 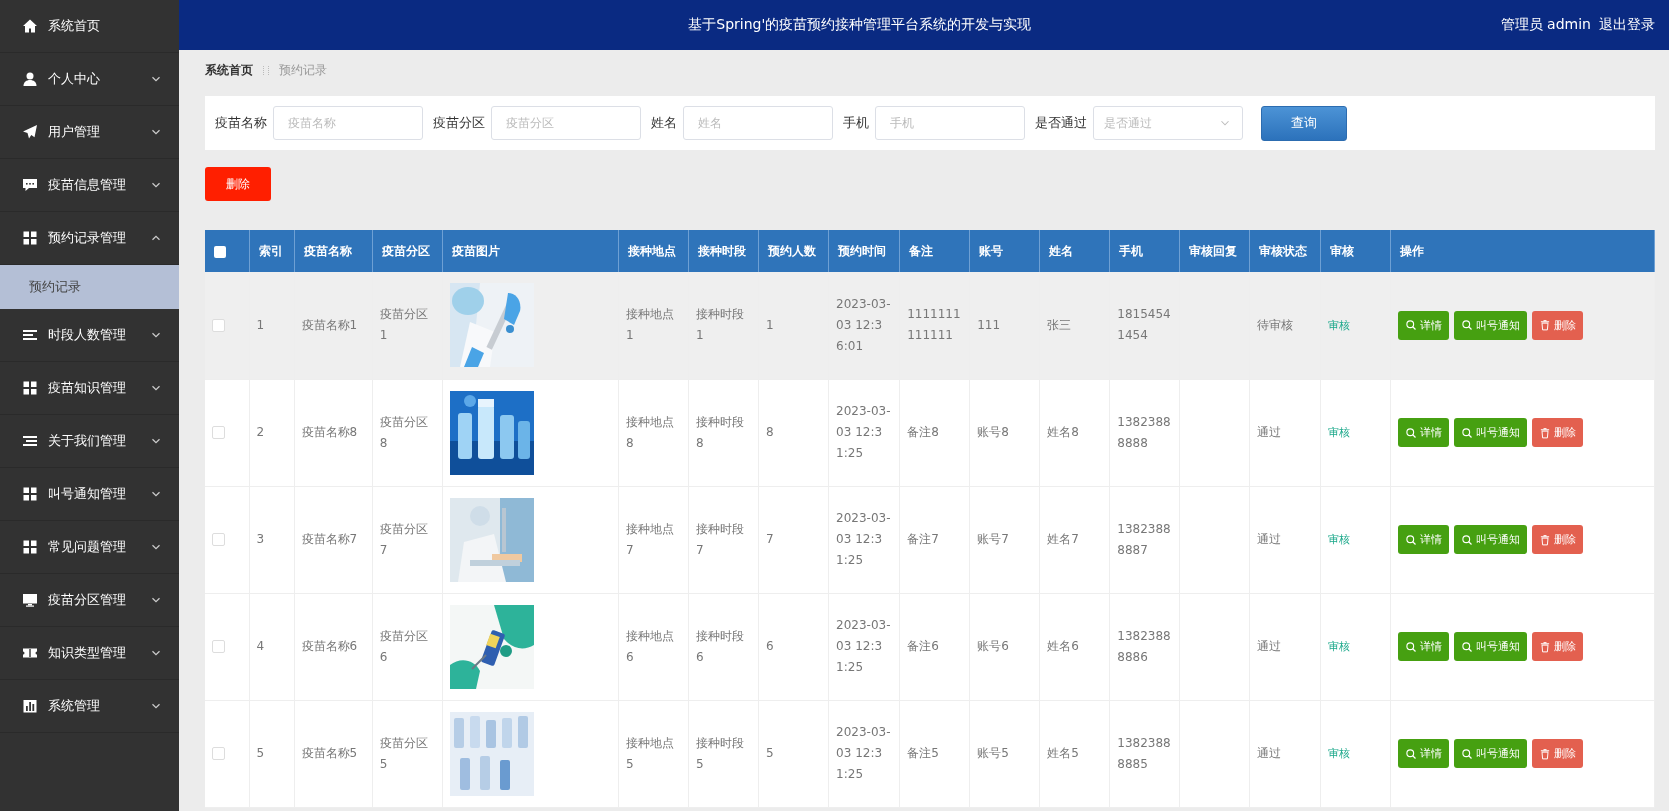 I want to click on table-cell: 接种时段1, so click(x=719, y=325).